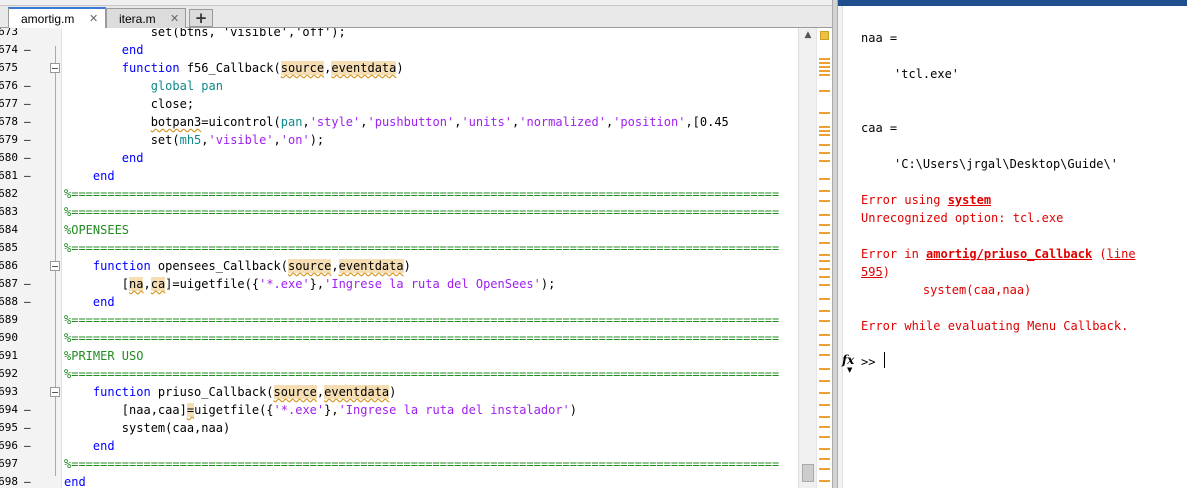  I want to click on code-line: 680 — end, so click(400, 158).